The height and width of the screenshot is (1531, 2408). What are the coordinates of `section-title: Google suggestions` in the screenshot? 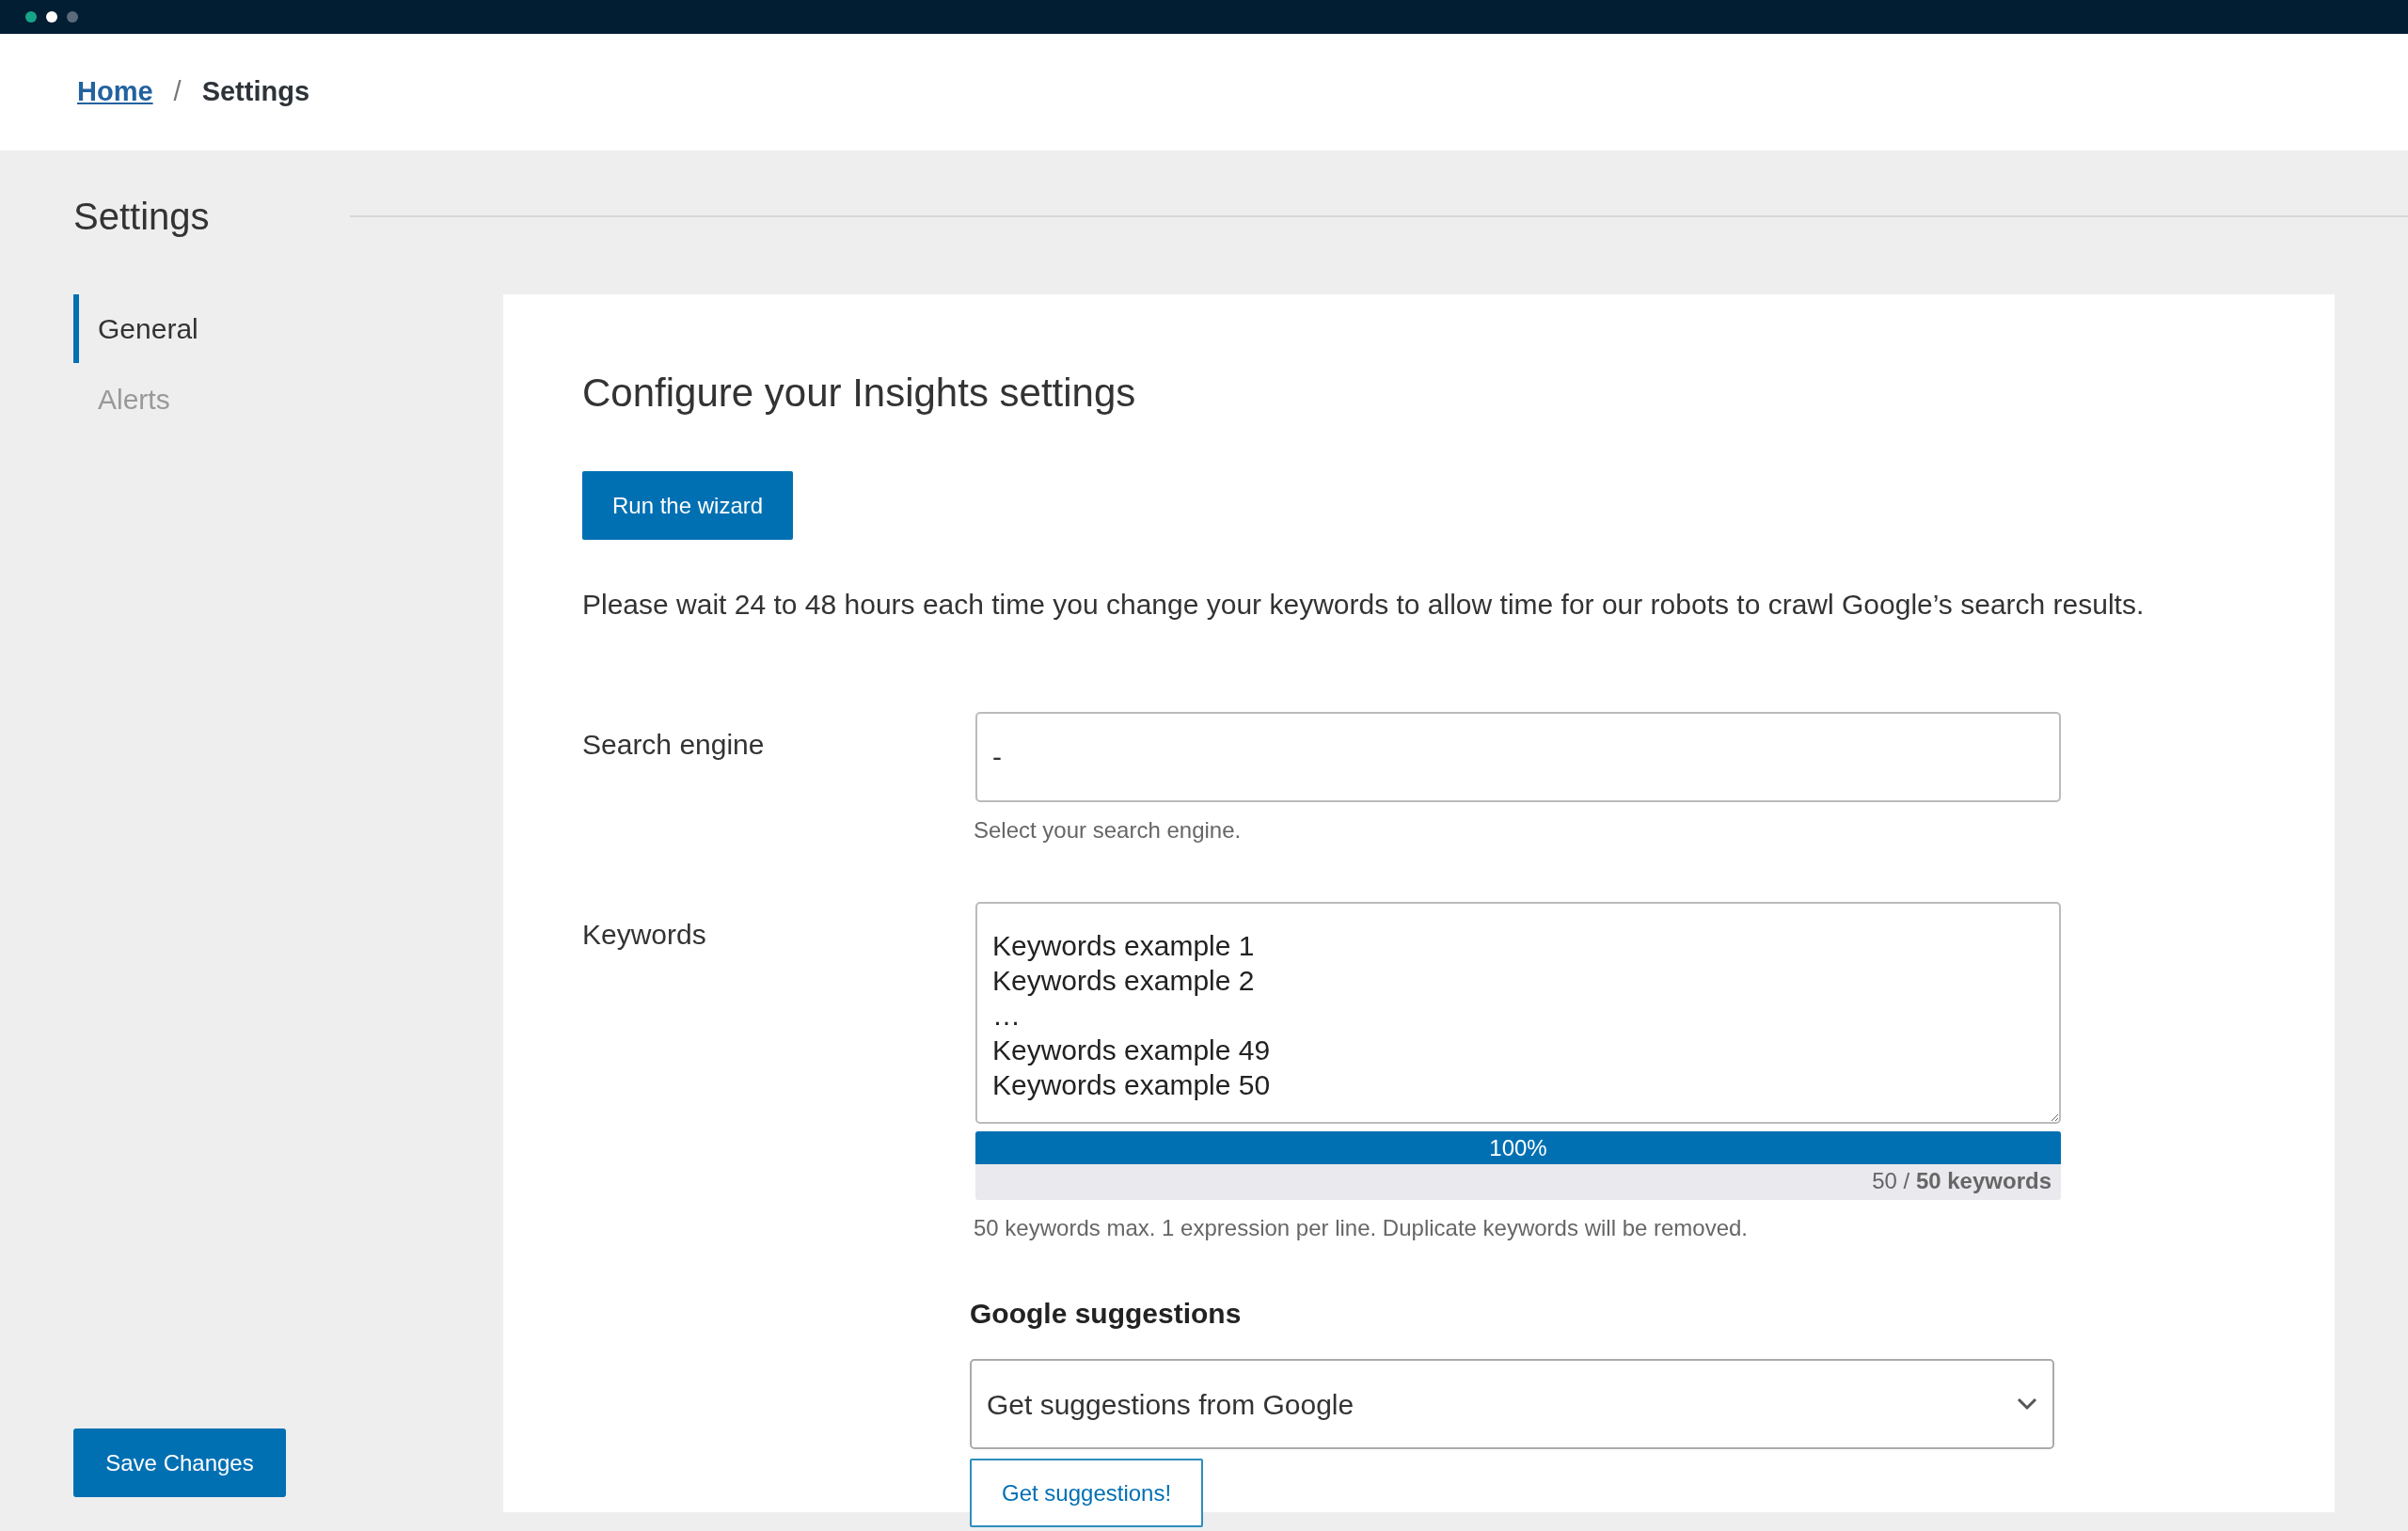 It's located at (1107, 1314).